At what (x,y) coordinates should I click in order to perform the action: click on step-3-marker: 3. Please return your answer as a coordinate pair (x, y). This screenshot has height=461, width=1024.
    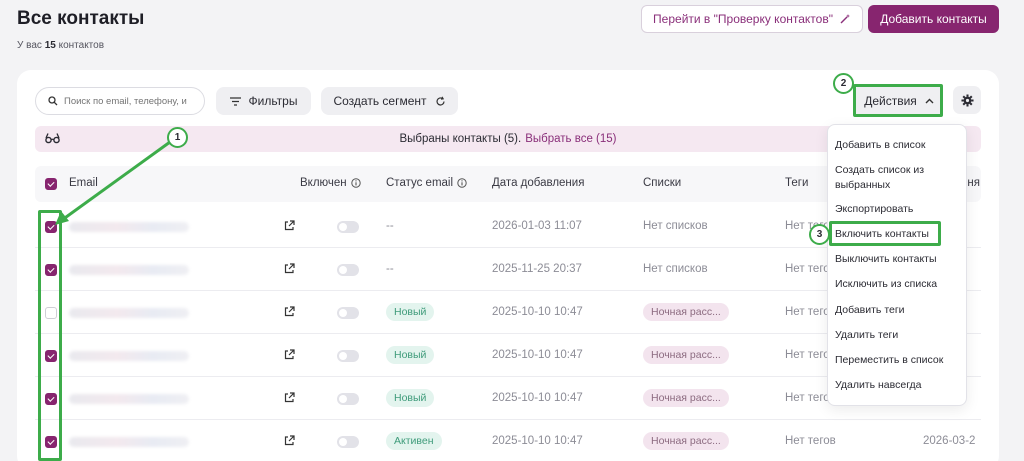
    Looking at the image, I should click on (819, 234).